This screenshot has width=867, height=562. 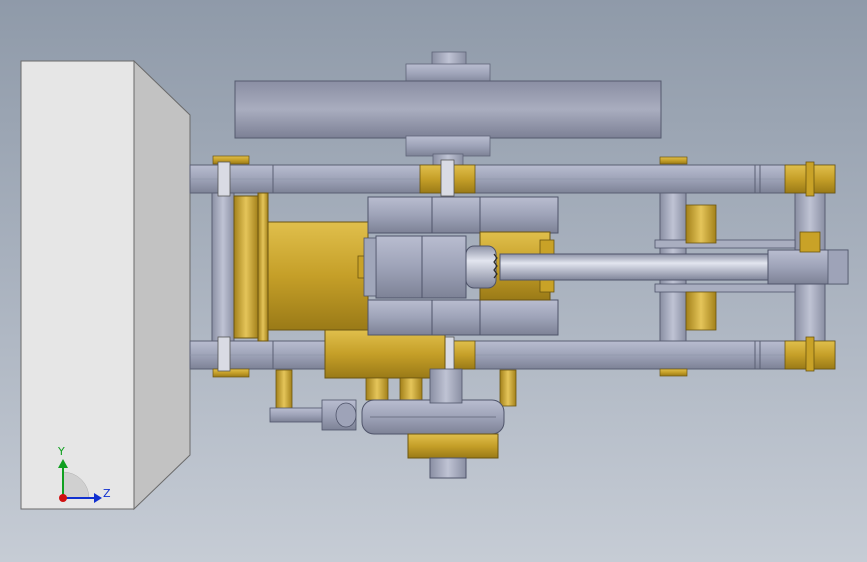 I want to click on flywheel-hub-lower, so click(x=448, y=146).